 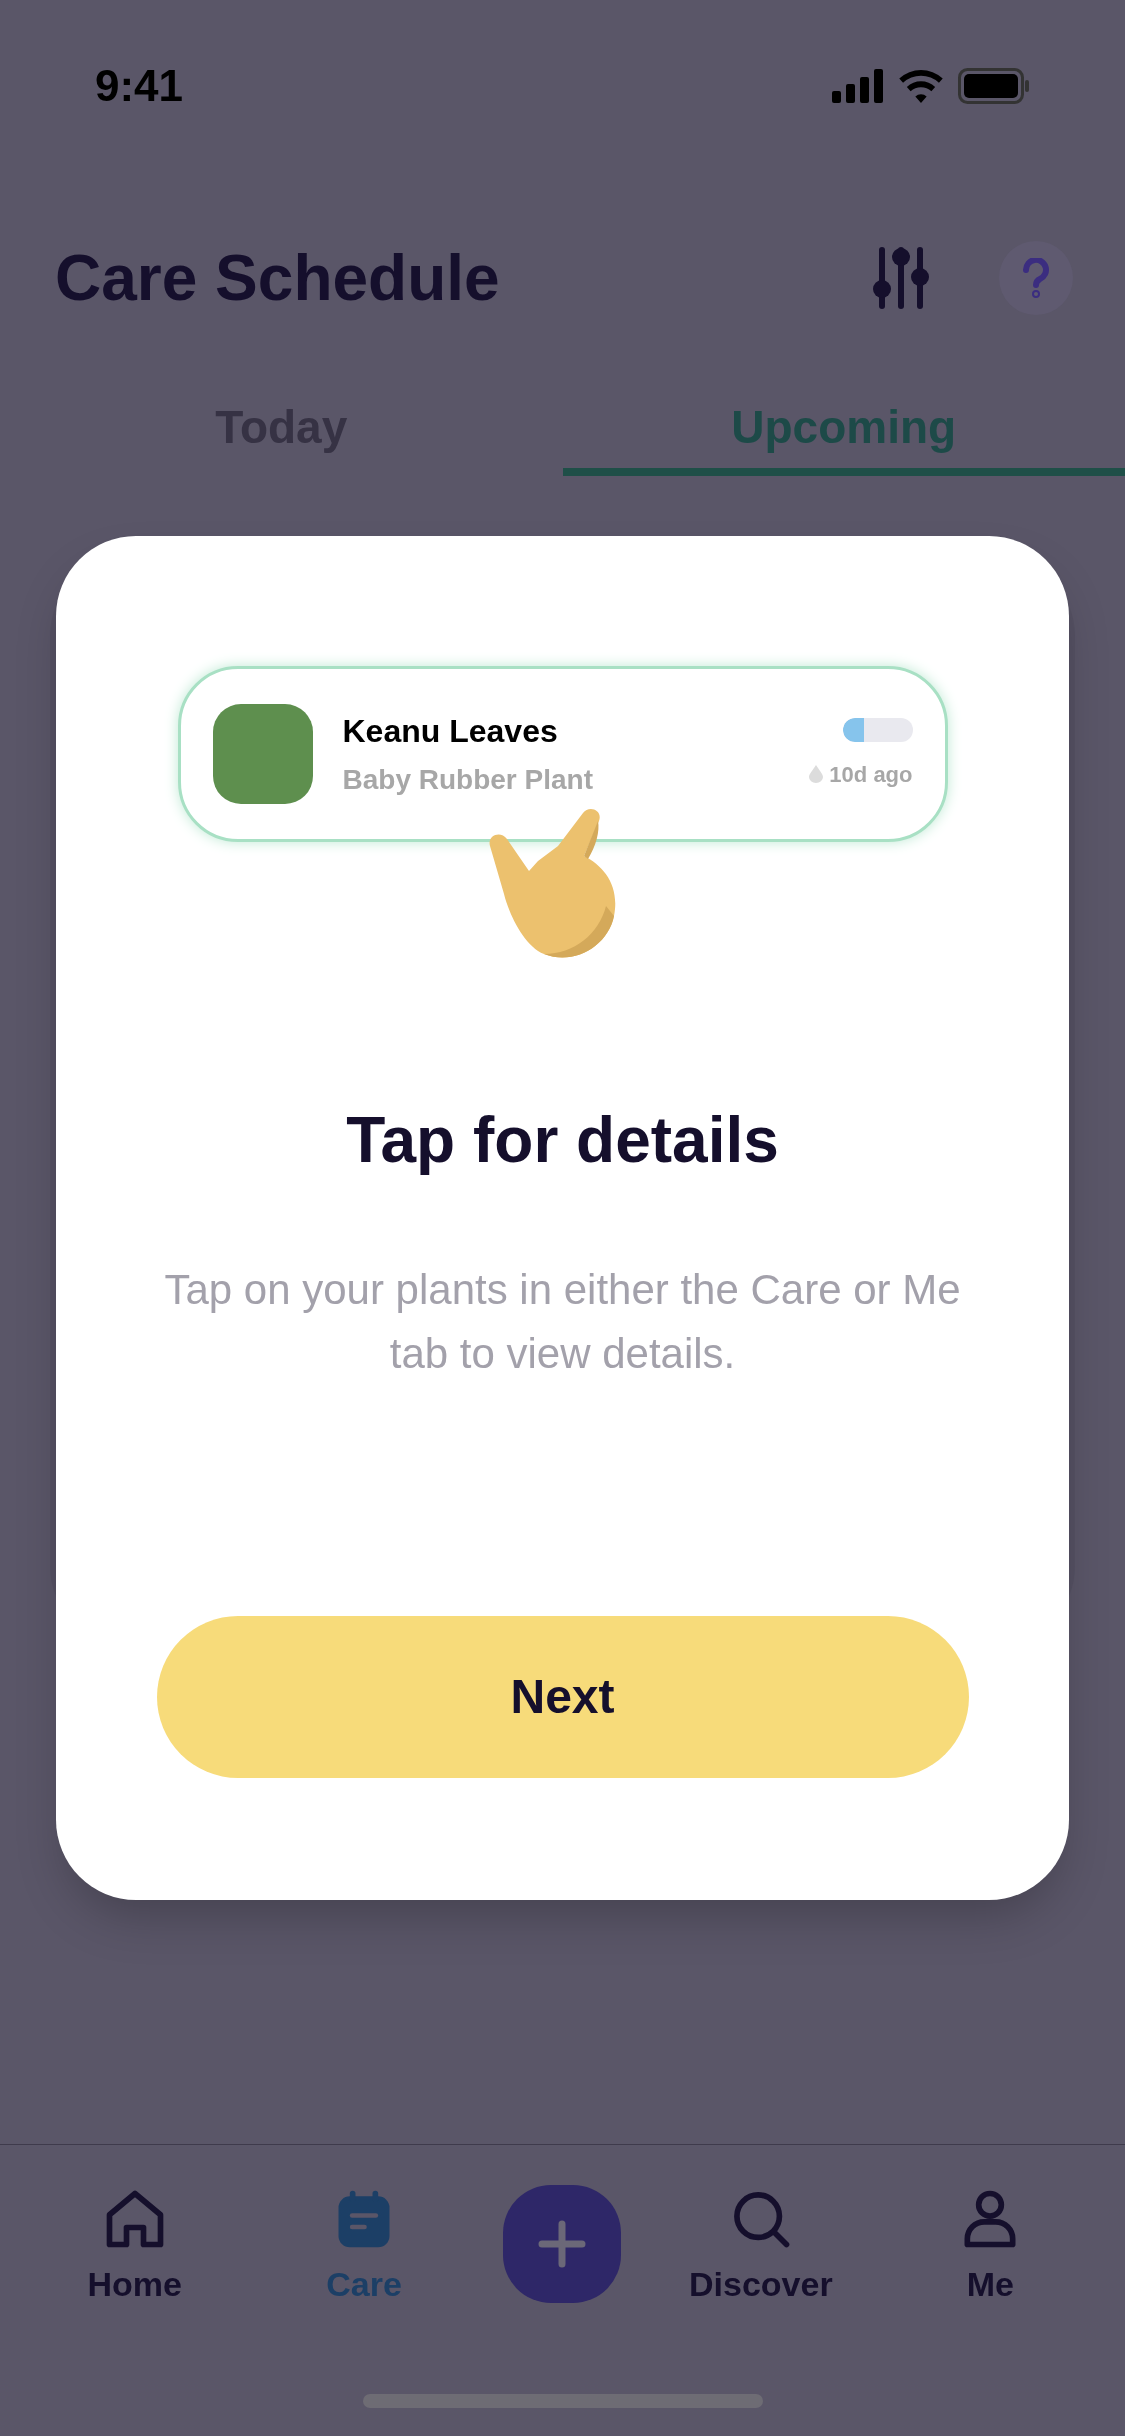 What do you see at coordinates (562, 1140) in the screenshot?
I see `dialog-title: Tap for details` at bounding box center [562, 1140].